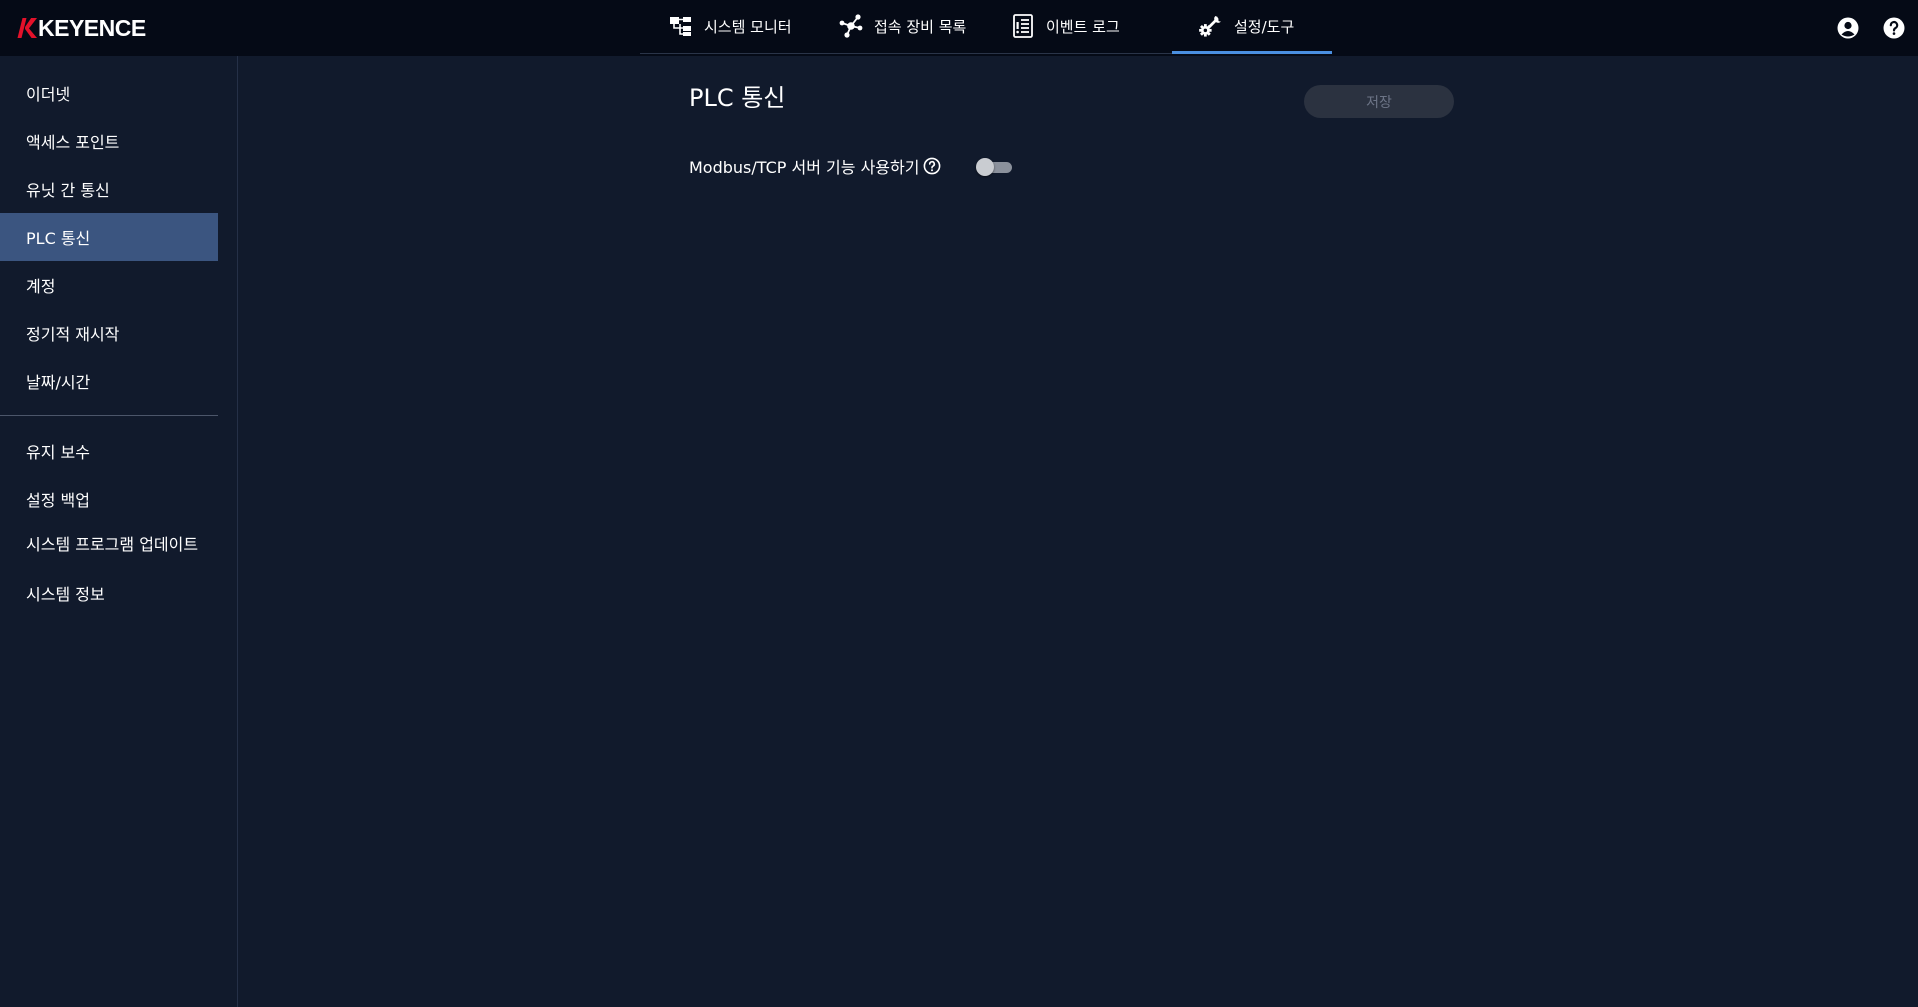 The image size is (1918, 1007). What do you see at coordinates (1211, 26) in the screenshot?
I see `settings-tools-icon` at bounding box center [1211, 26].